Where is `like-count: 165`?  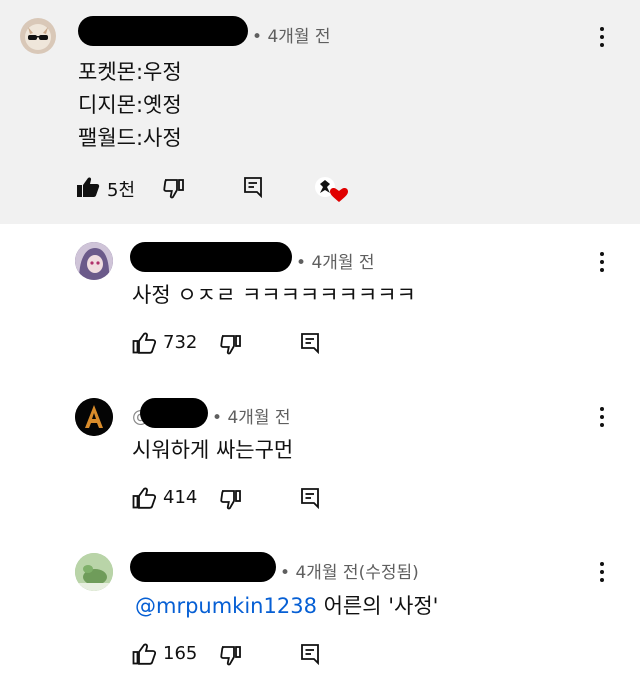 like-count: 165 is located at coordinates (180, 653).